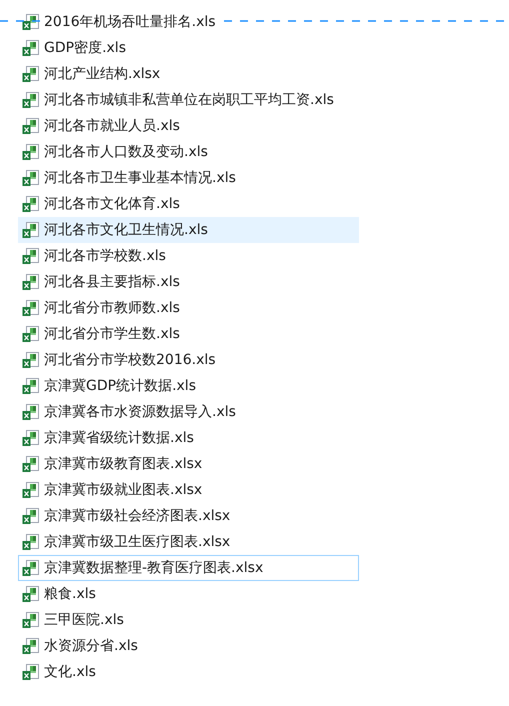 The height and width of the screenshot is (706, 509). I want to click on file-list-item: 河北各市文化卫生情况.xls, so click(188, 230).